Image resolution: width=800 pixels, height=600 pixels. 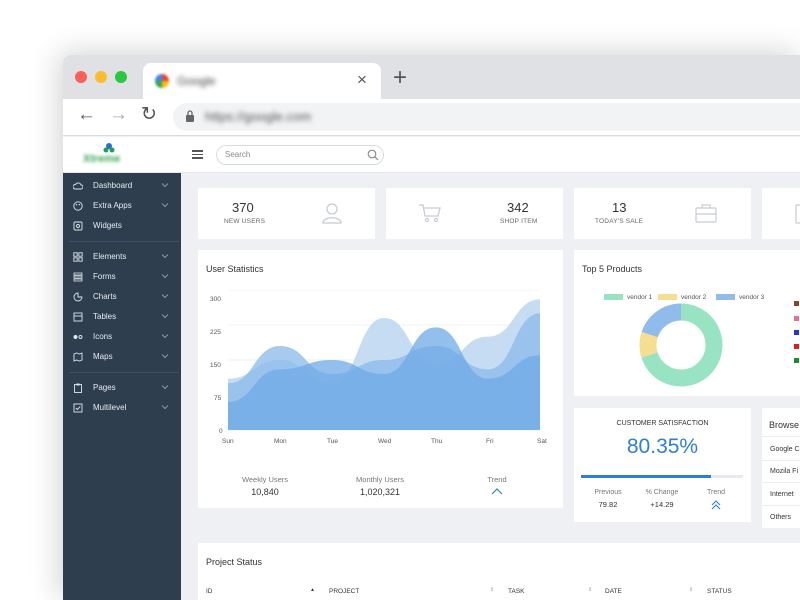 What do you see at coordinates (362, 80) in the screenshot?
I see `tab-close-icon: ×` at bounding box center [362, 80].